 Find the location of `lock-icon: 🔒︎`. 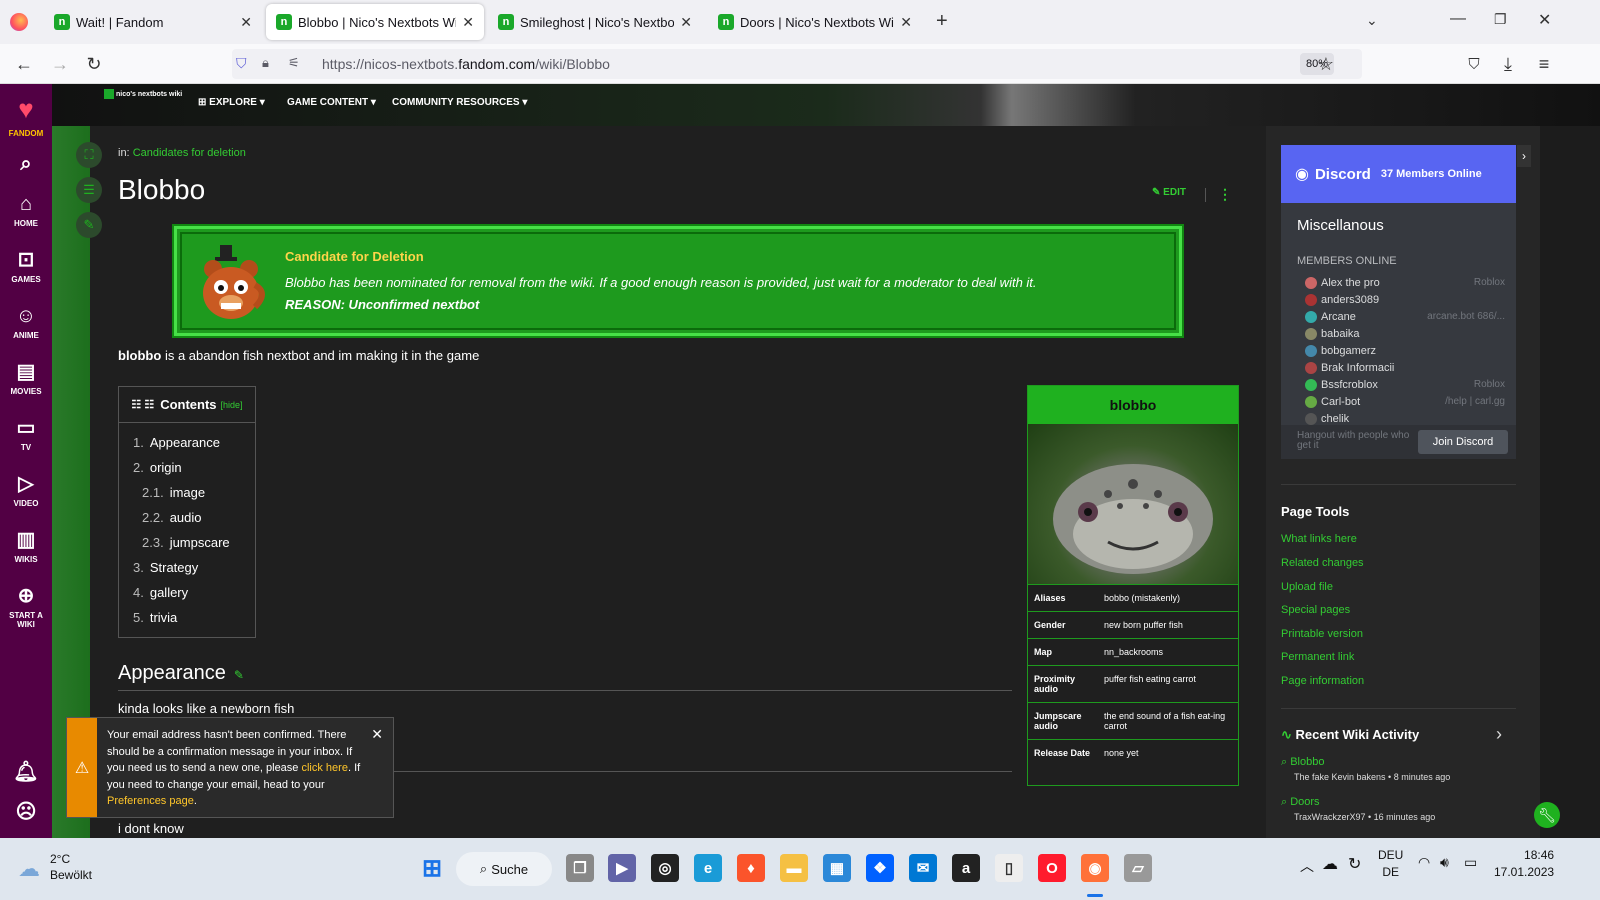

lock-icon: 🔒︎ is located at coordinates (265, 63).